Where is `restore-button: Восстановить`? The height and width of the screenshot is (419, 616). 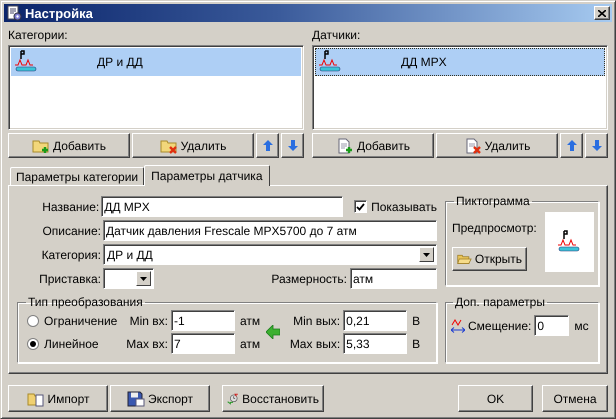 restore-button: Восстановить is located at coordinates (273, 398).